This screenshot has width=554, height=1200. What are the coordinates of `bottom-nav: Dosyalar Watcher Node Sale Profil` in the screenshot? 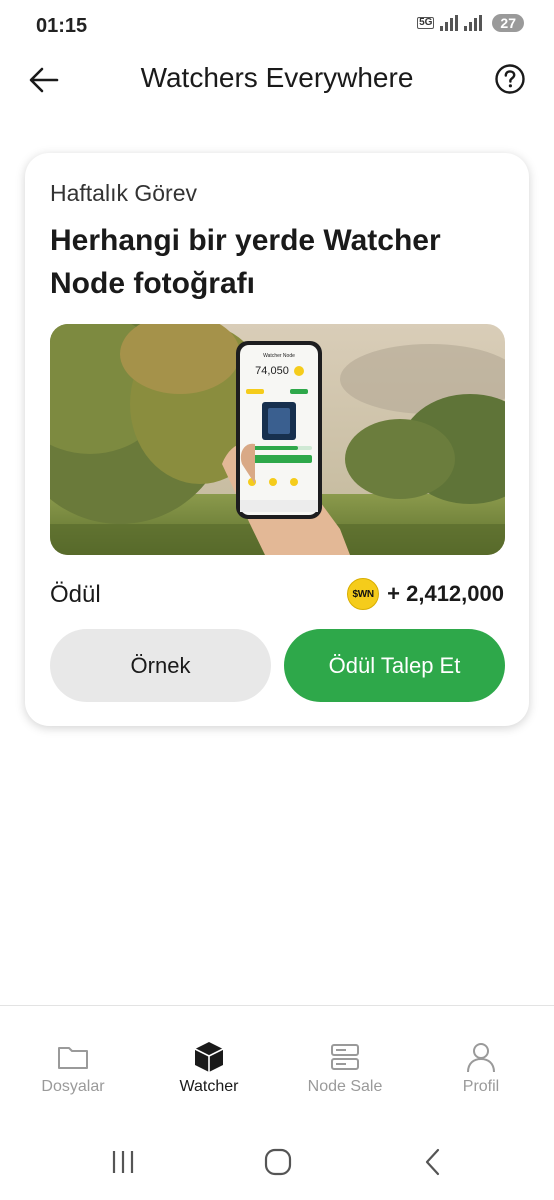 It's located at (277, 1064).